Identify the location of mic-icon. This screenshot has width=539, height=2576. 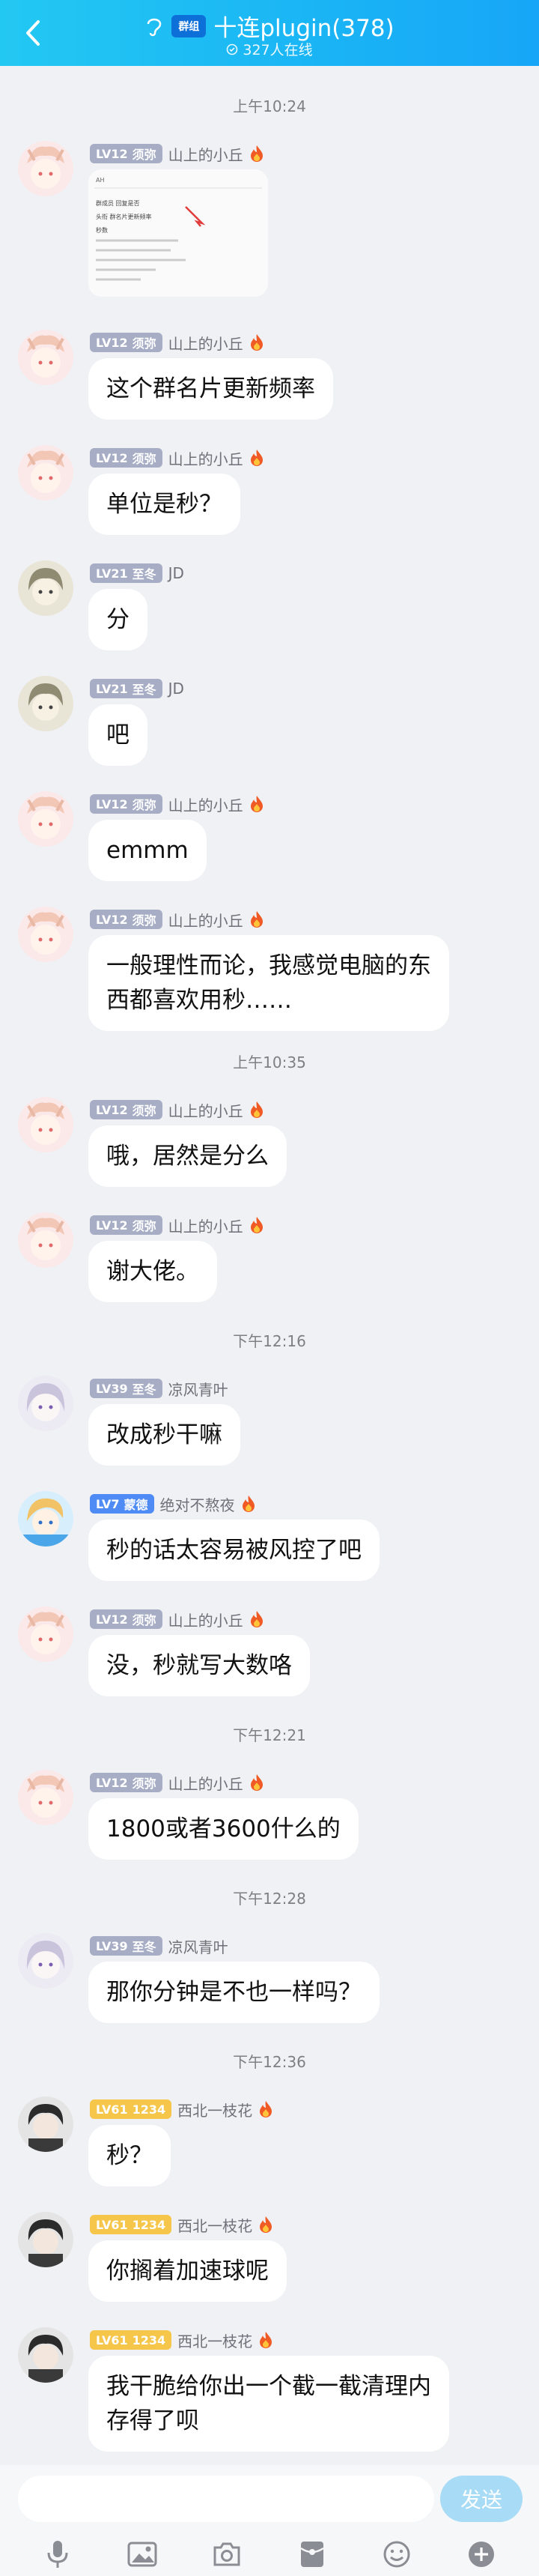
(57, 2554).